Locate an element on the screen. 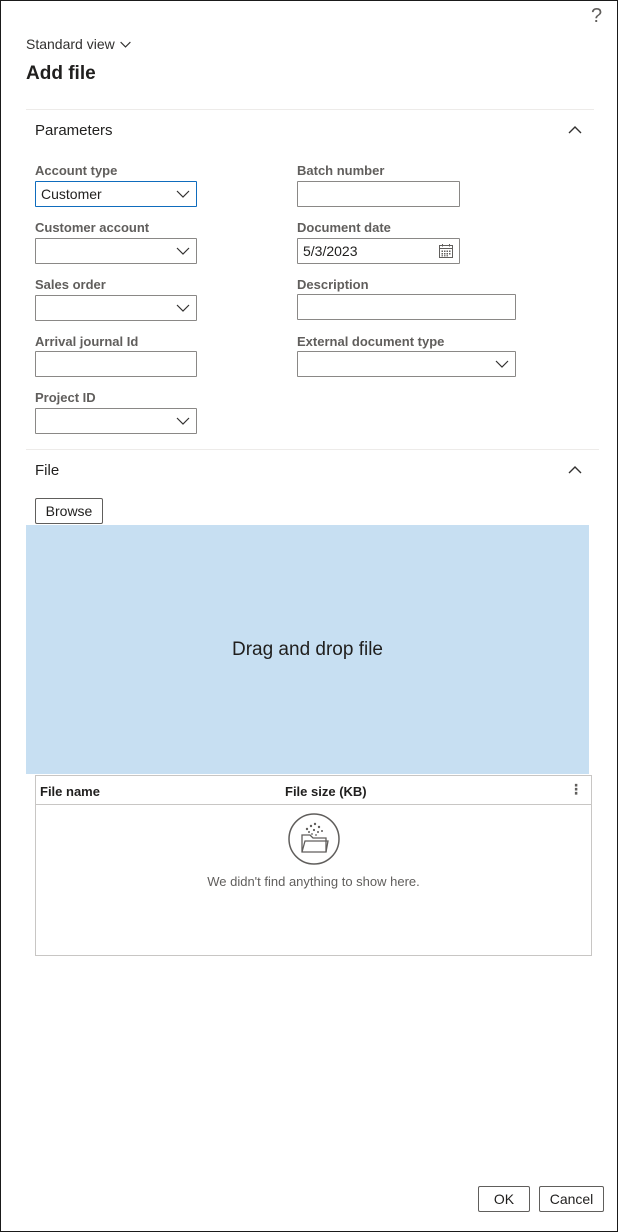  help-icon: ? is located at coordinates (596, 16).